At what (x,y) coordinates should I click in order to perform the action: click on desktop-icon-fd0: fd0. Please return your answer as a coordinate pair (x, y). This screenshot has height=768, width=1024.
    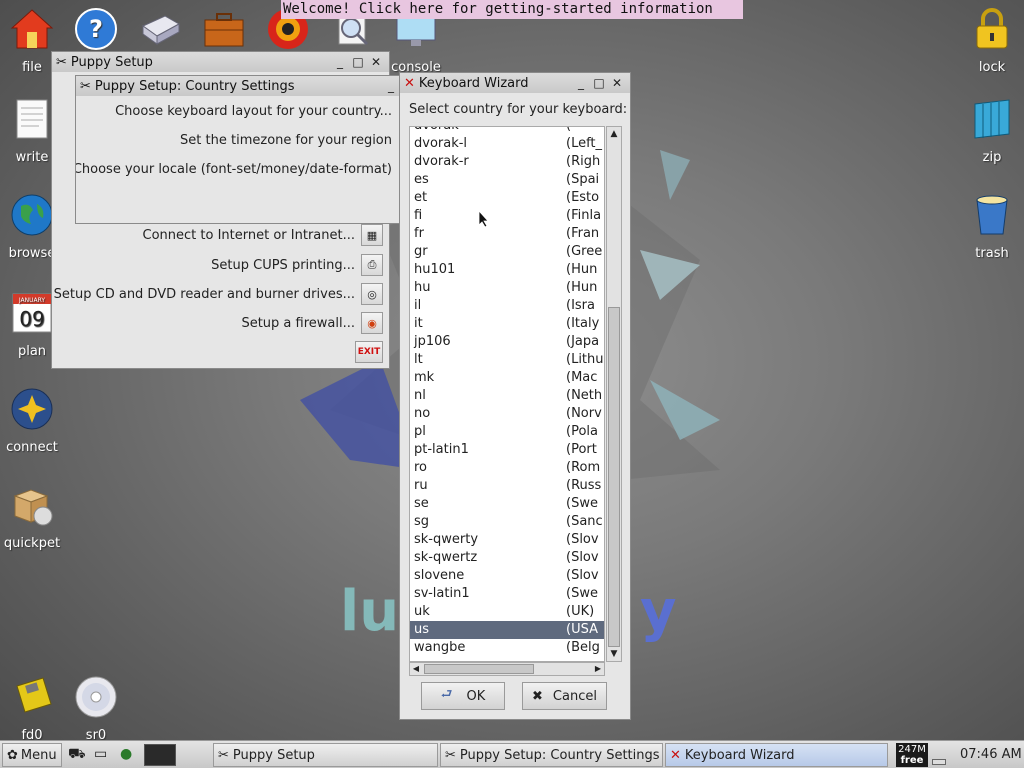
    Looking at the image, I should click on (33, 708).